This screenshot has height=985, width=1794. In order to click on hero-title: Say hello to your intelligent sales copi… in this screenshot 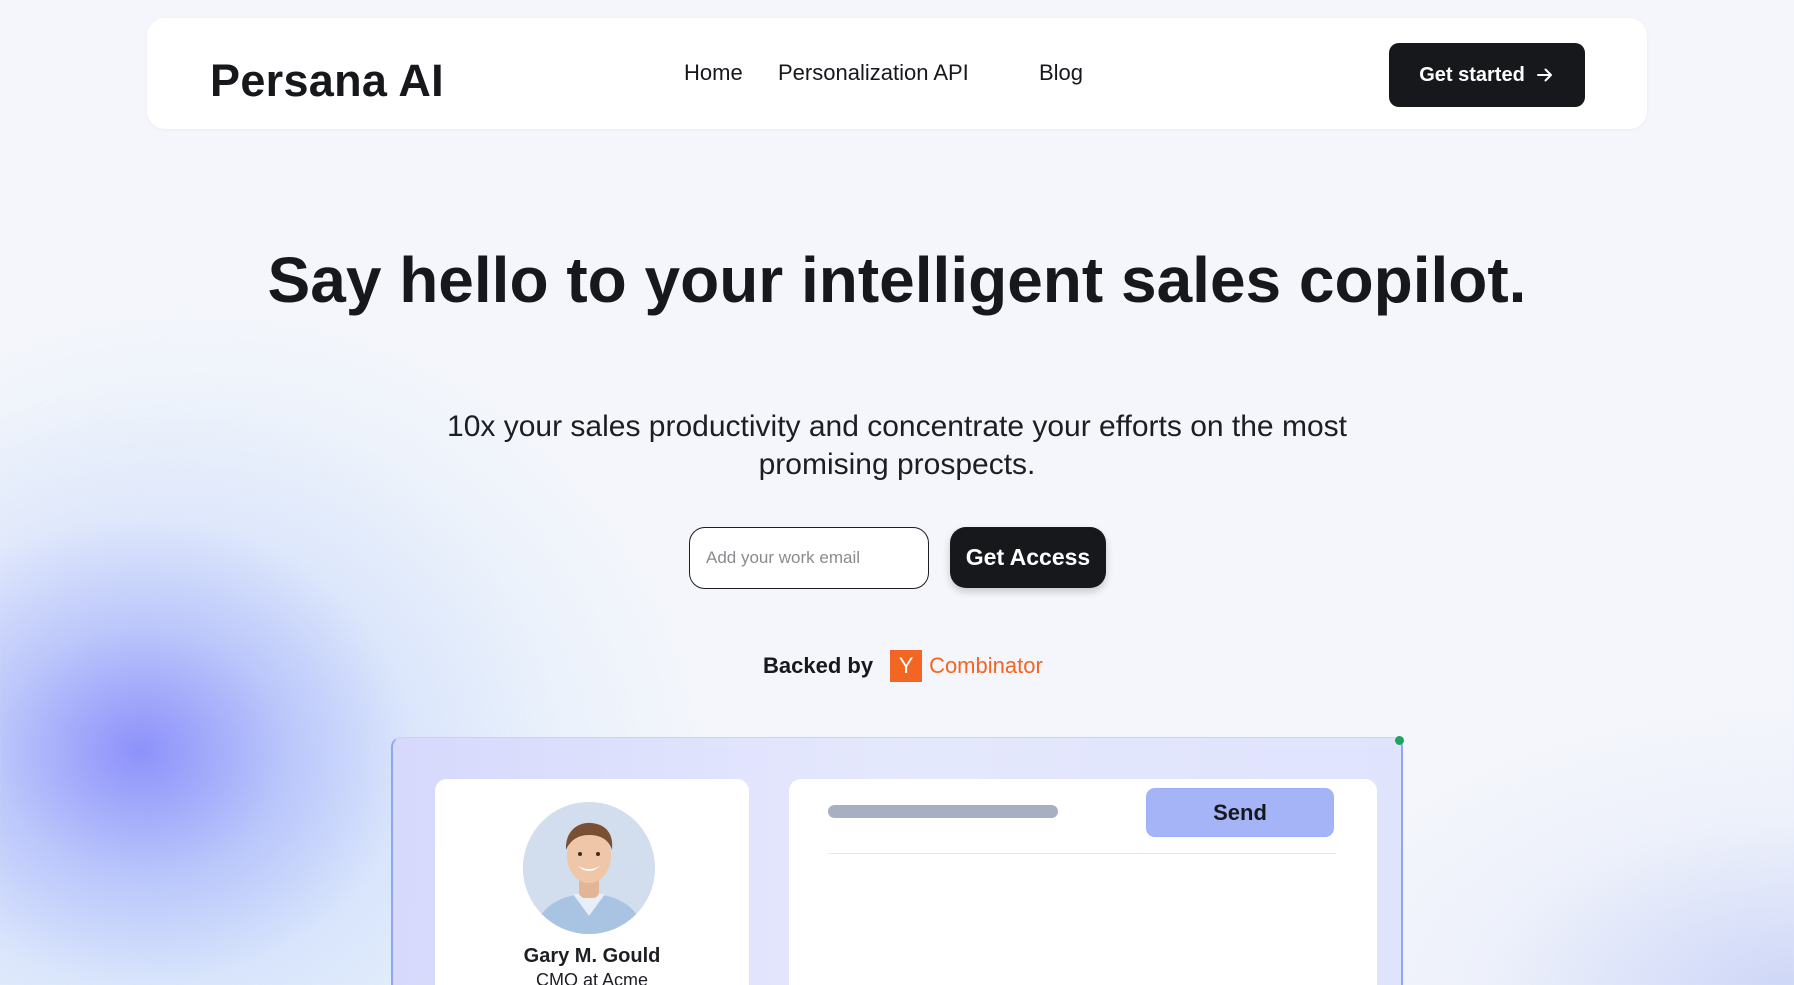, I will do `click(897, 280)`.